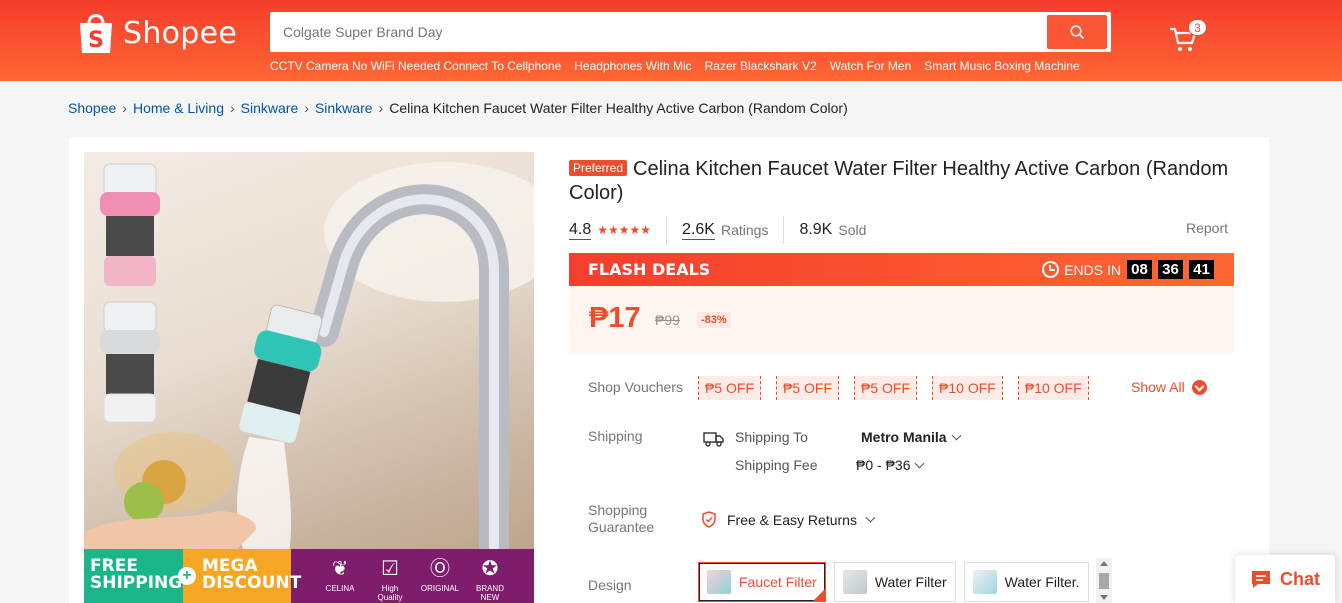  What do you see at coordinates (580, 230) in the screenshot?
I see `rating-value: 4.8` at bounding box center [580, 230].